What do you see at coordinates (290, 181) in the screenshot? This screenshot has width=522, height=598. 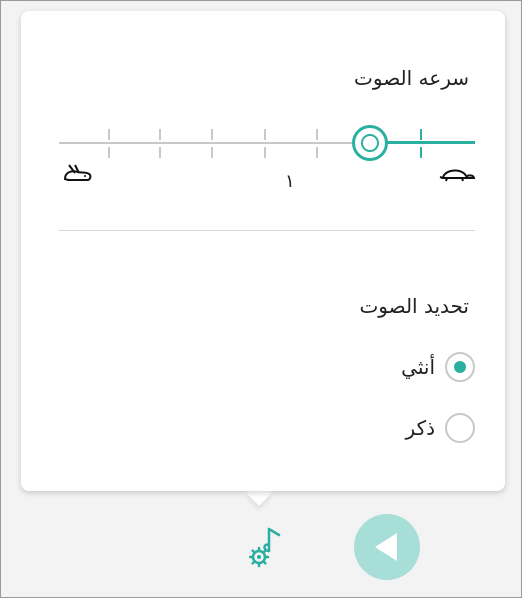 I see `slider-tick-label: ١` at bounding box center [290, 181].